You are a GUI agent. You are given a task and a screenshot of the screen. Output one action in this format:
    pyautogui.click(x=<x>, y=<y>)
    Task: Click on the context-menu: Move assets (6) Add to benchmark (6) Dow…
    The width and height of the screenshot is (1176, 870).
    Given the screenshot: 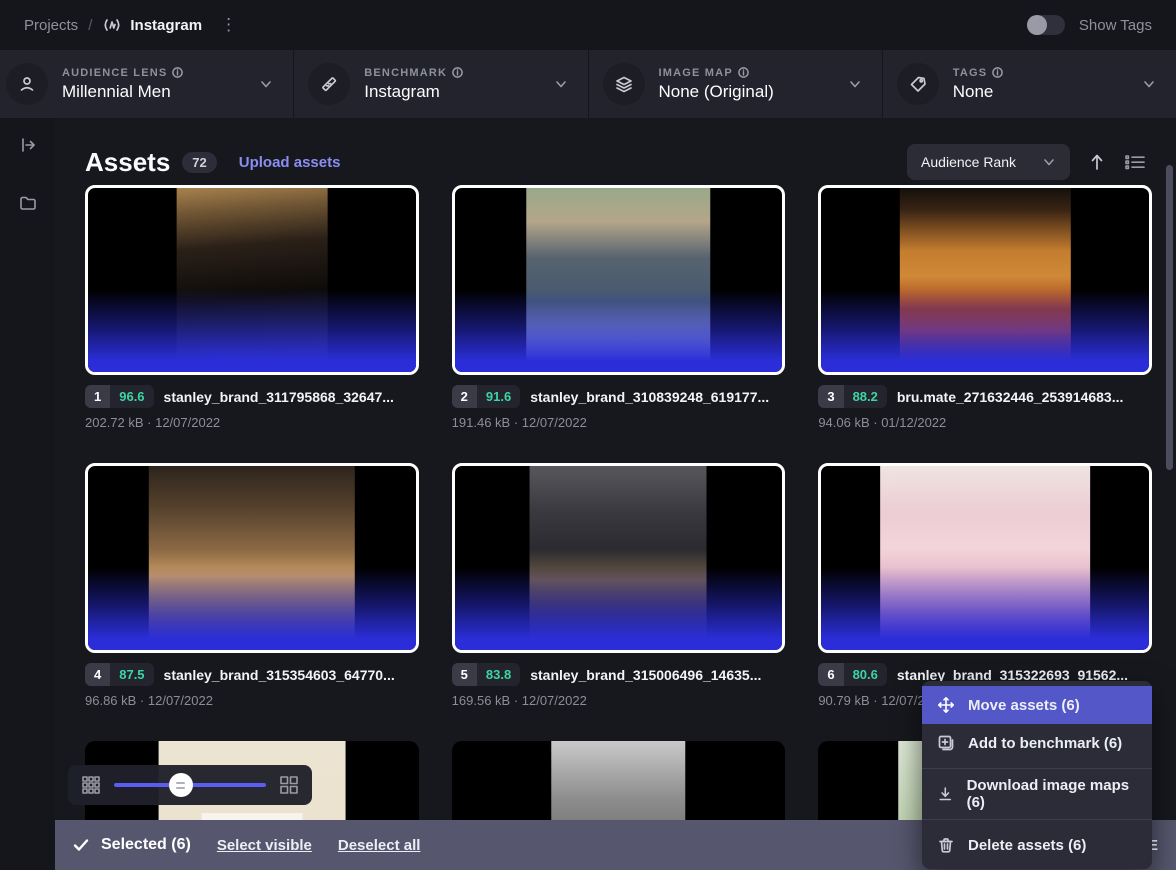 What is the action you would take?
    pyautogui.click(x=1037, y=775)
    